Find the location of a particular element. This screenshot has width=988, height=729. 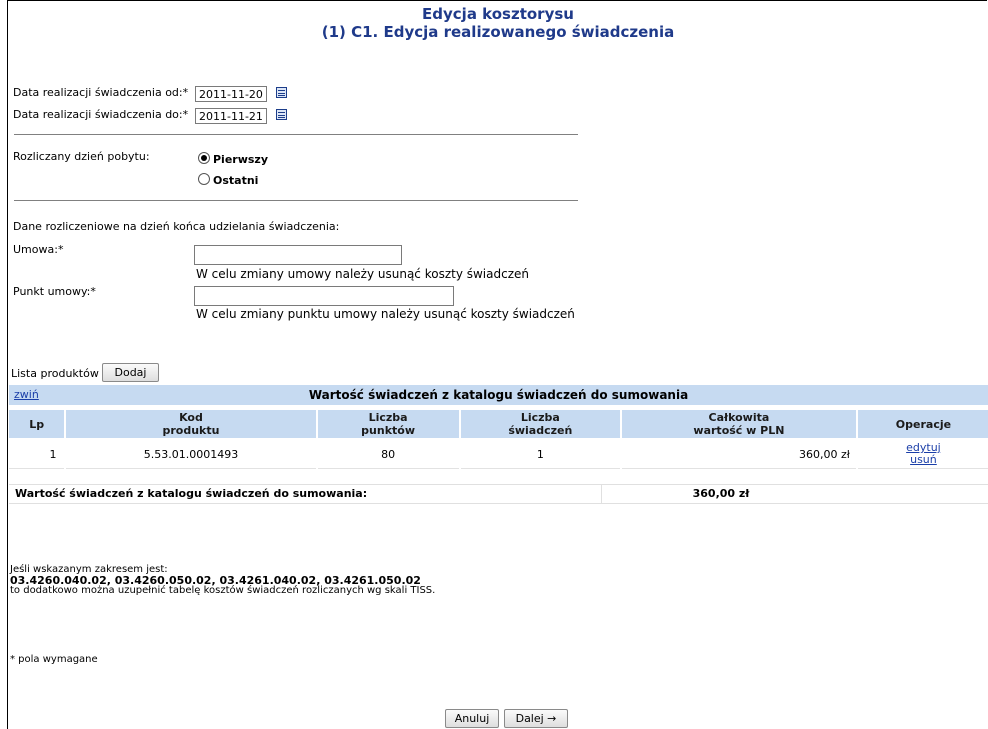

col-operations: Operacje is located at coordinates (922, 424).